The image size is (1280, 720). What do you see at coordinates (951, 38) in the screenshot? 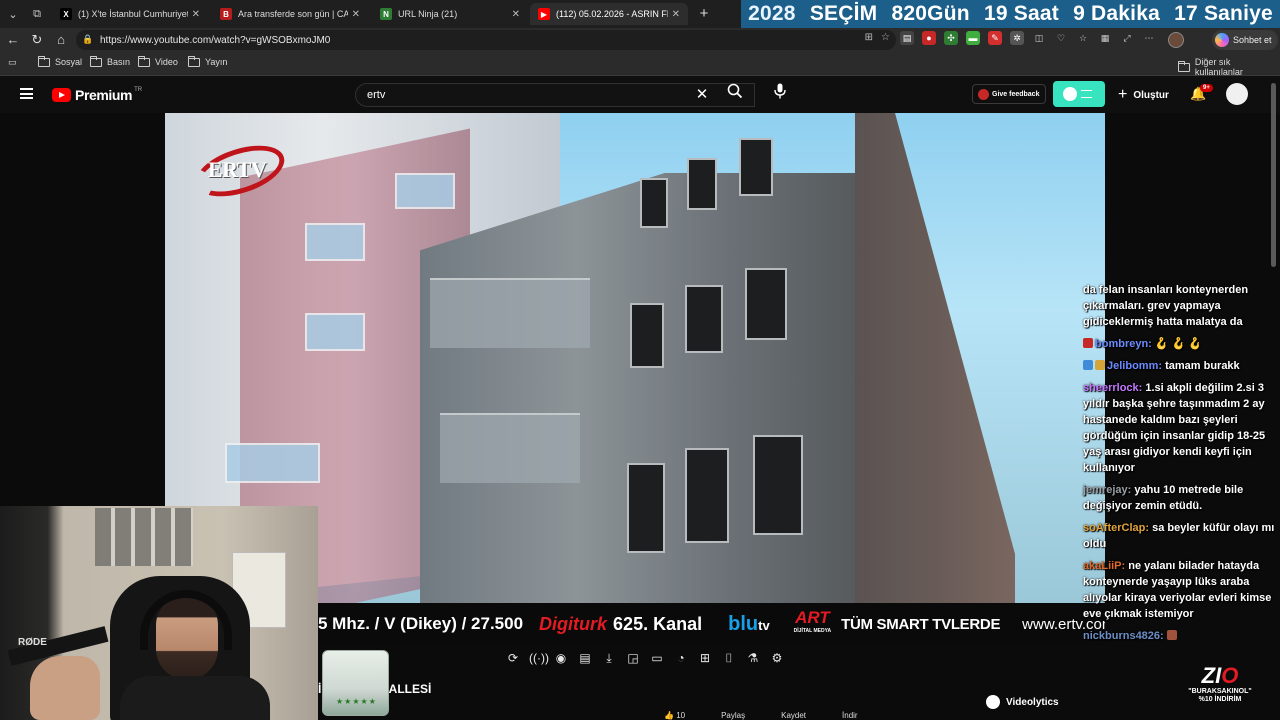
I see `extension-green-icon: ✣` at bounding box center [951, 38].